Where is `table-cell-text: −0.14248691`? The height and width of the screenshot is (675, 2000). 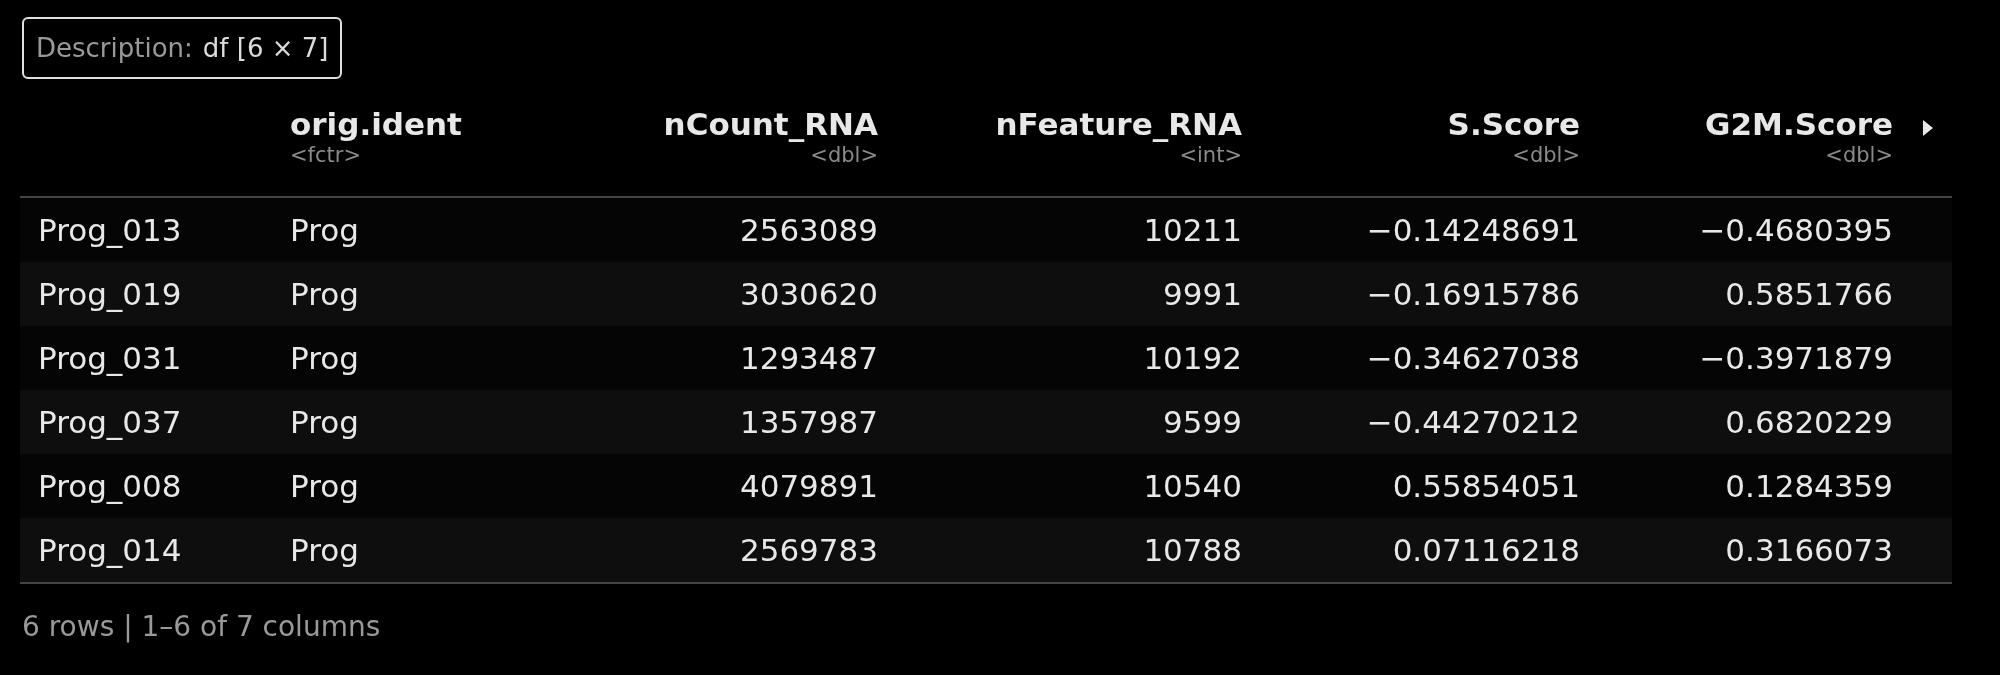
table-cell-text: −0.14248691 is located at coordinates (1473, 230).